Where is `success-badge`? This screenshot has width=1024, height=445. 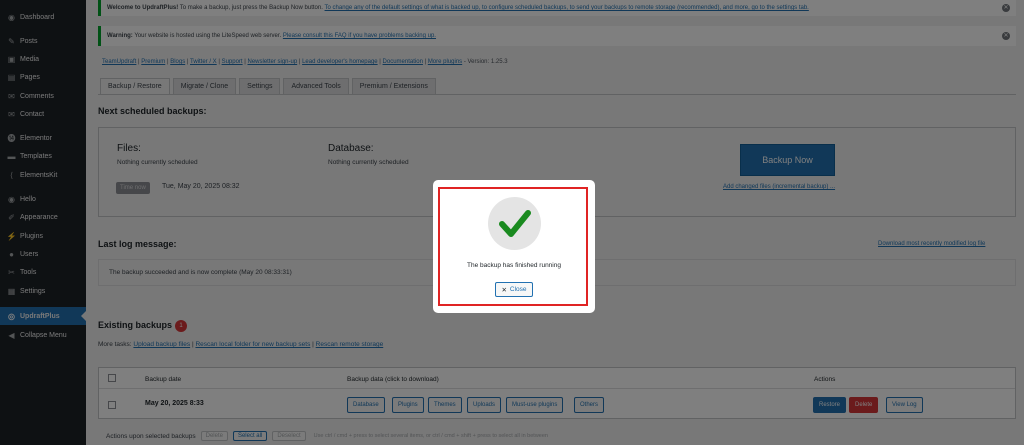 success-badge is located at coordinates (514, 223).